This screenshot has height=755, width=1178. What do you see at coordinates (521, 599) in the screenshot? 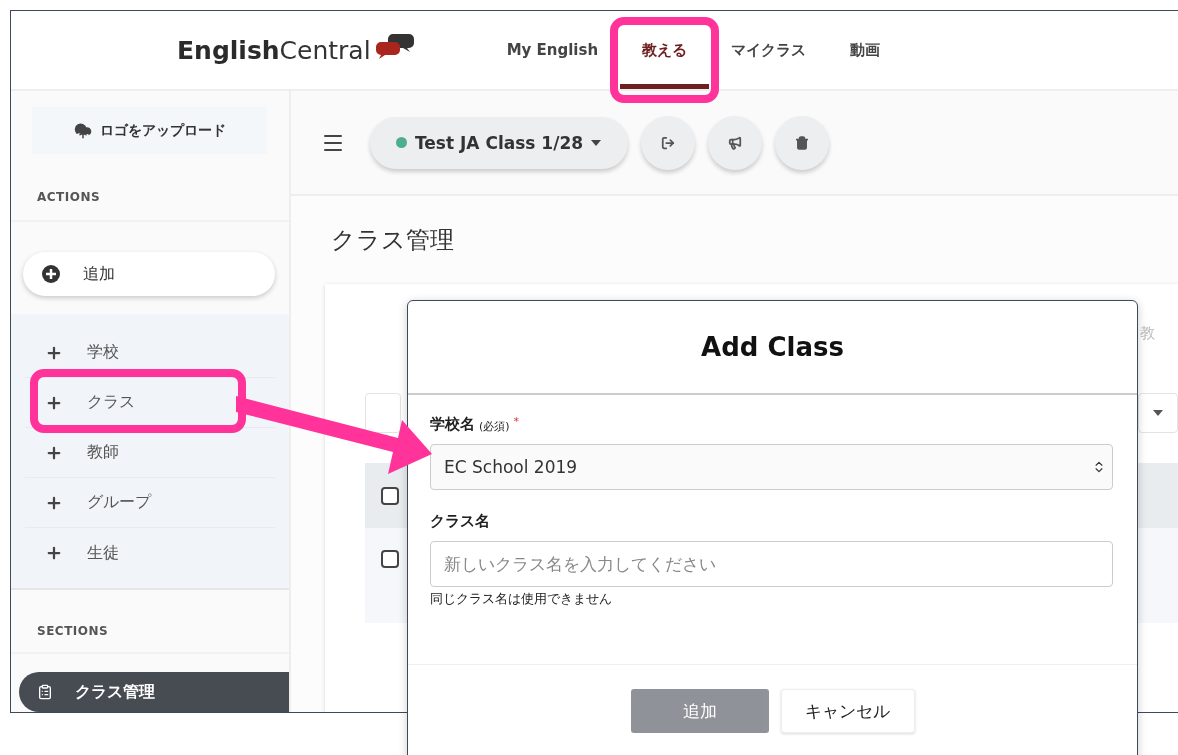
I see `help-text: 同じクラス名は使用できません` at bounding box center [521, 599].